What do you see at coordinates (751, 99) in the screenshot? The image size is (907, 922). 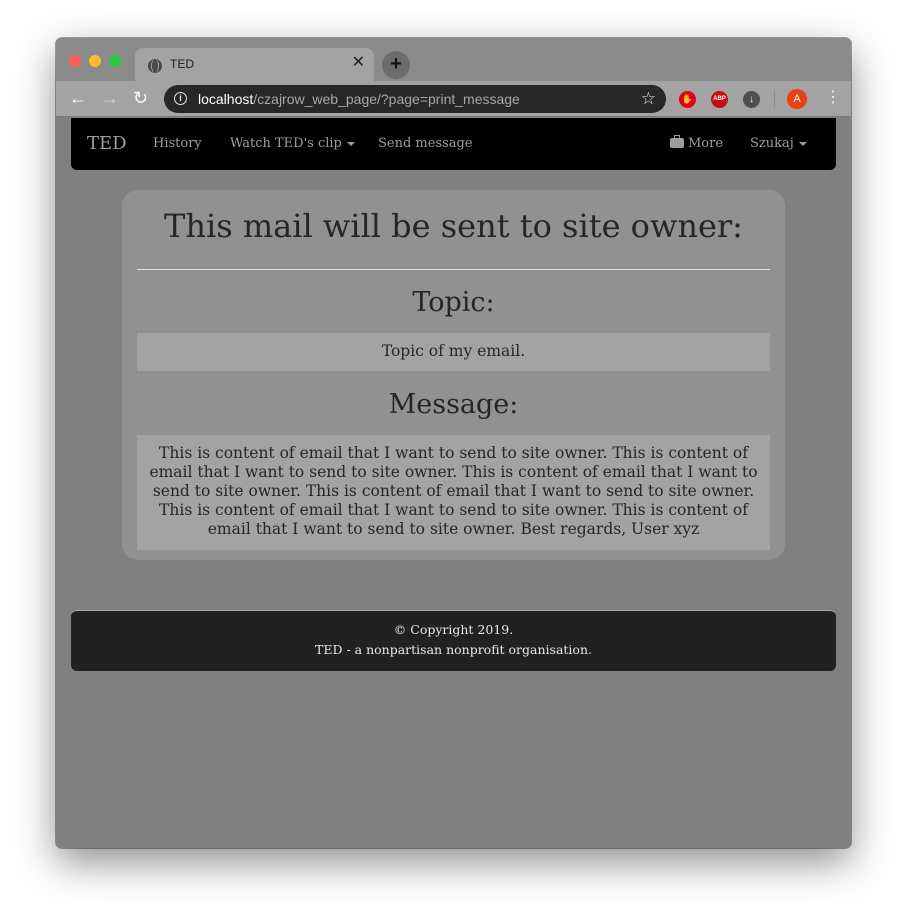 I see `download-extension-icon: ↓` at bounding box center [751, 99].